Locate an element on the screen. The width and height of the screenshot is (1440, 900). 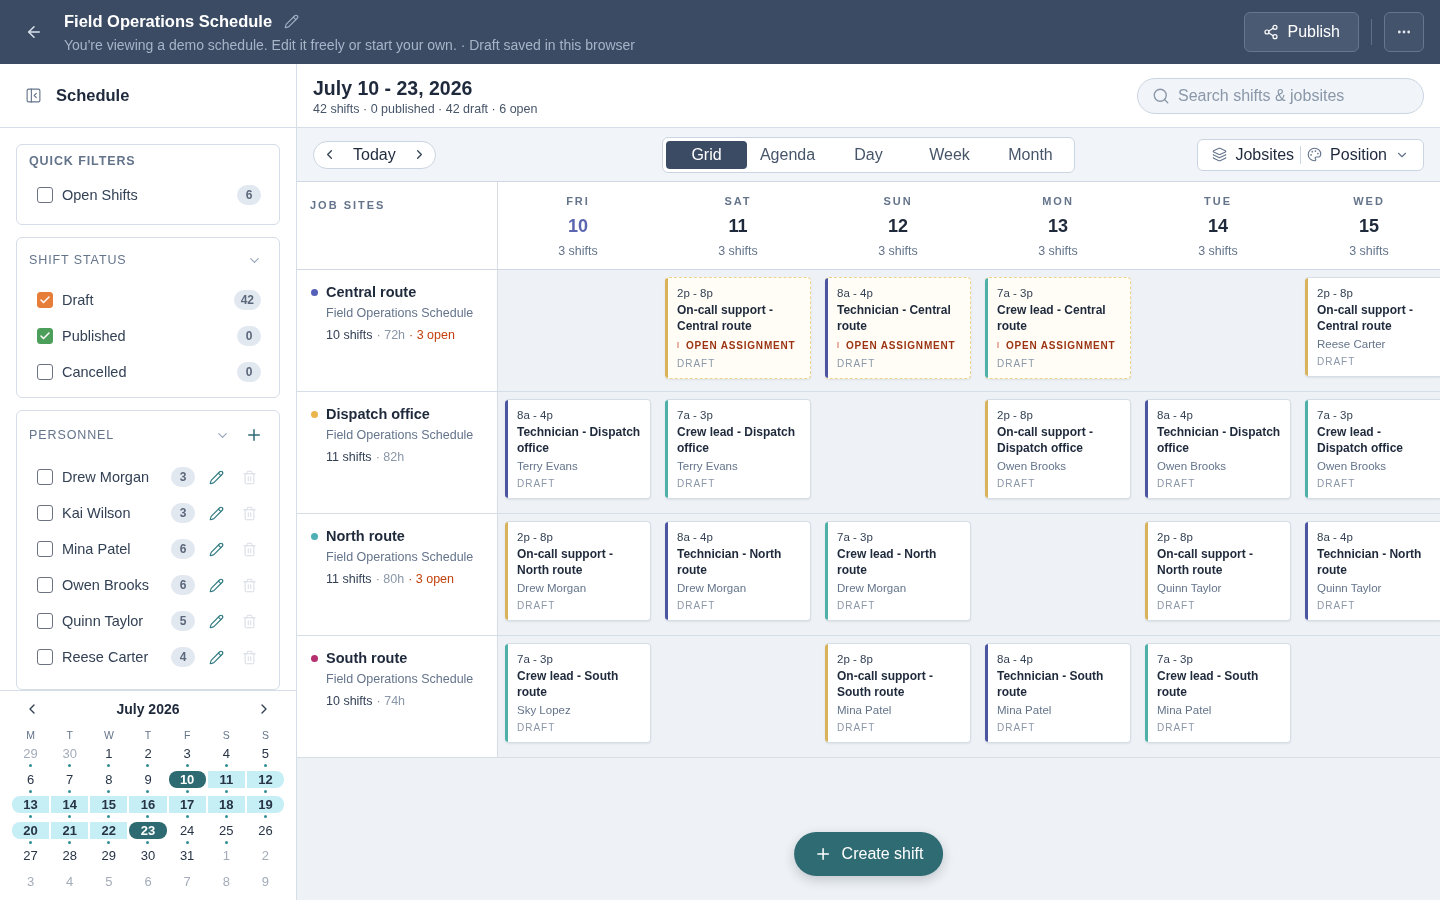
calendar-day: 20 is located at coordinates (31, 830).